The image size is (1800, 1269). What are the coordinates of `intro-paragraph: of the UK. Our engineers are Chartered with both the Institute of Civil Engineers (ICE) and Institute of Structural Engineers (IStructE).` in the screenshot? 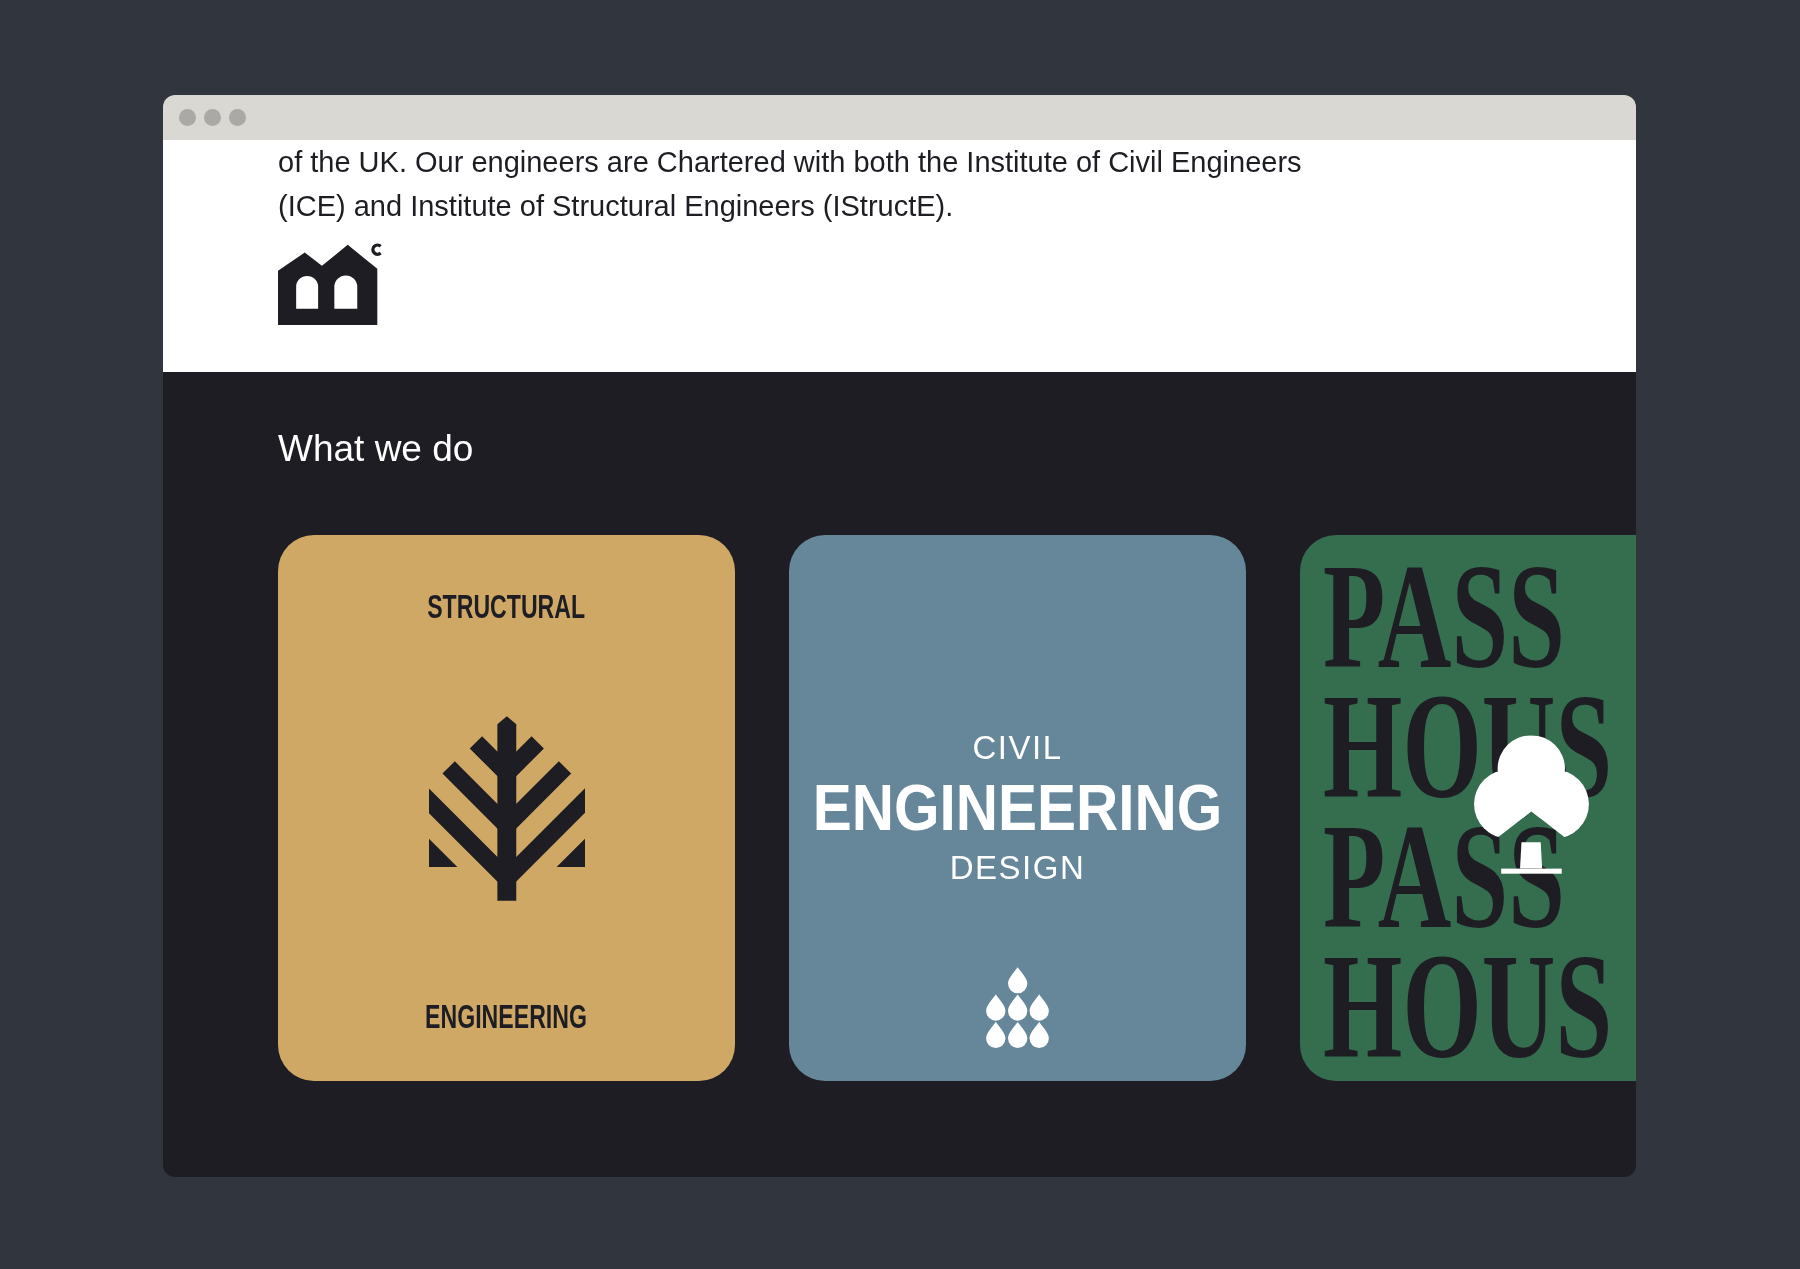 It's located at (790, 184).